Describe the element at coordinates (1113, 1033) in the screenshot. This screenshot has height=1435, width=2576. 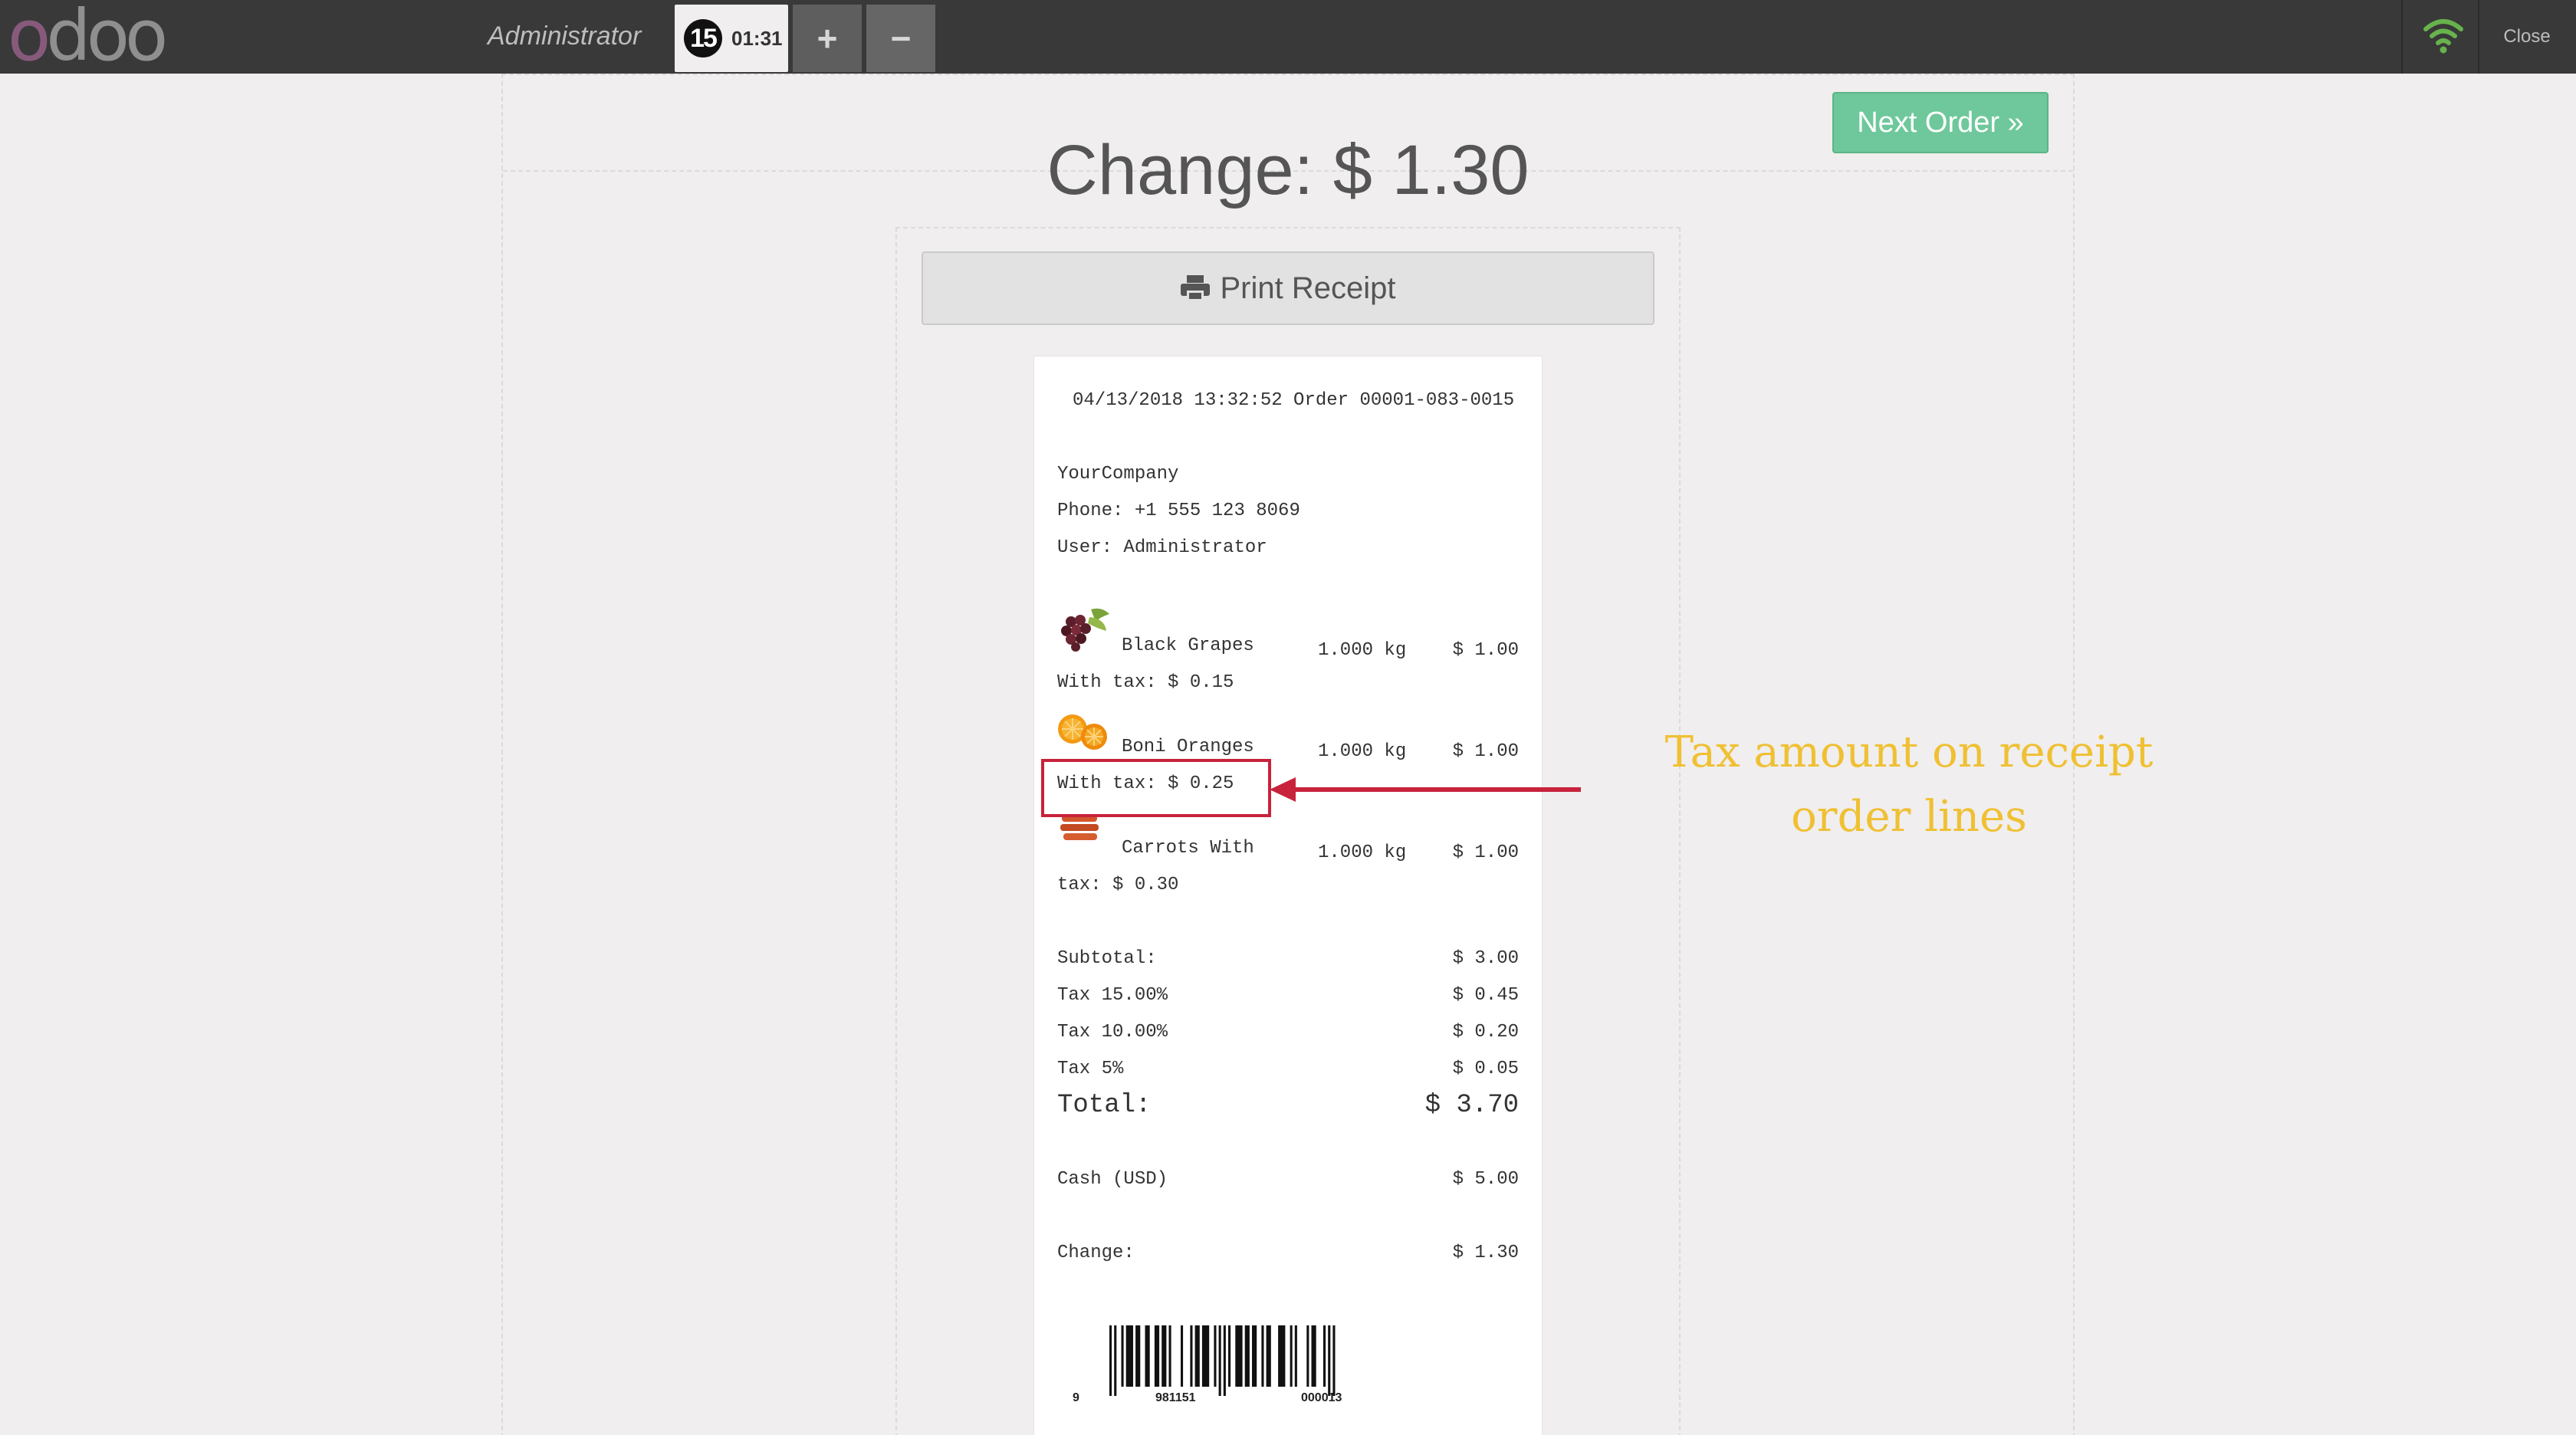
I see `tax-label: Tax 10.00%` at that location.